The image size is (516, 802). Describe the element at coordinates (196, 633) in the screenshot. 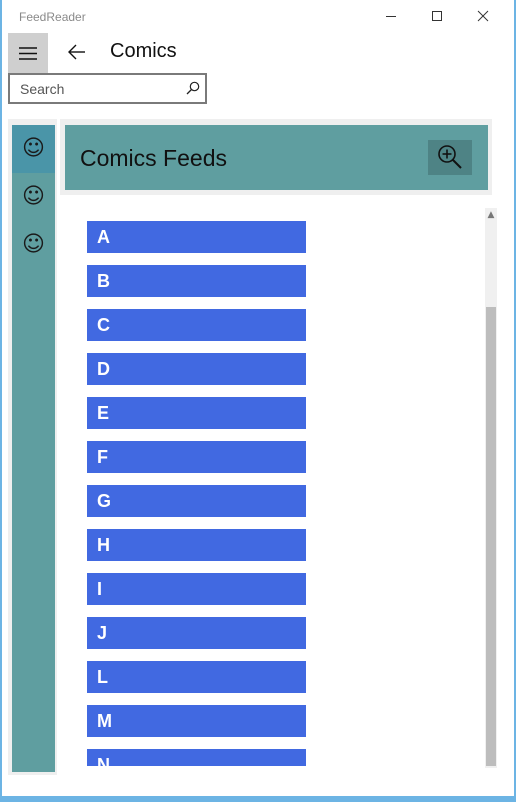

I see `letter-item-j: J` at that location.